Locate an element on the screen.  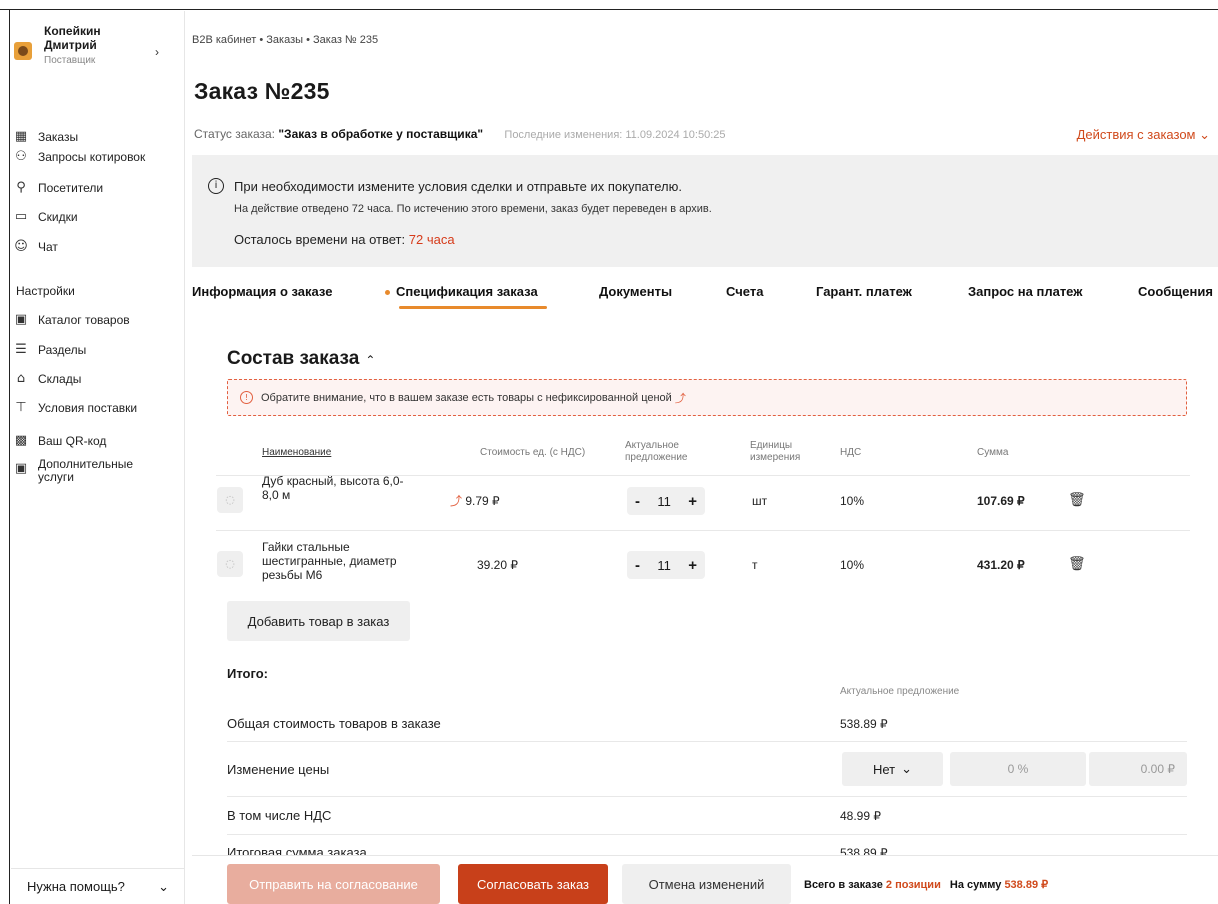
delivery-icon: ⊤ is located at coordinates (21, 407).